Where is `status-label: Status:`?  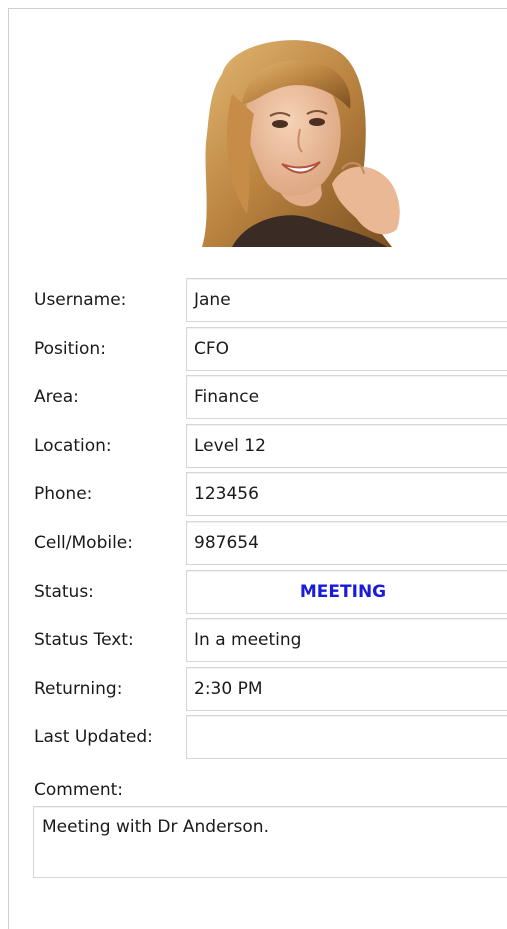
status-label: Status: is located at coordinates (64, 592).